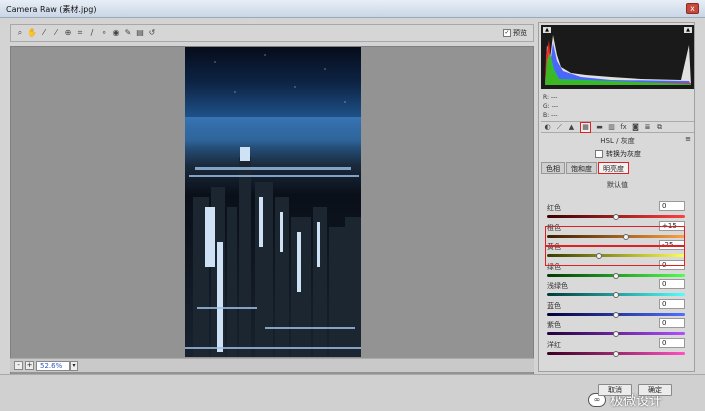 The height and width of the screenshot is (411, 705). What do you see at coordinates (51, 9) in the screenshot?
I see `window-title: Camera Raw (素材.jpg)` at bounding box center [51, 9].